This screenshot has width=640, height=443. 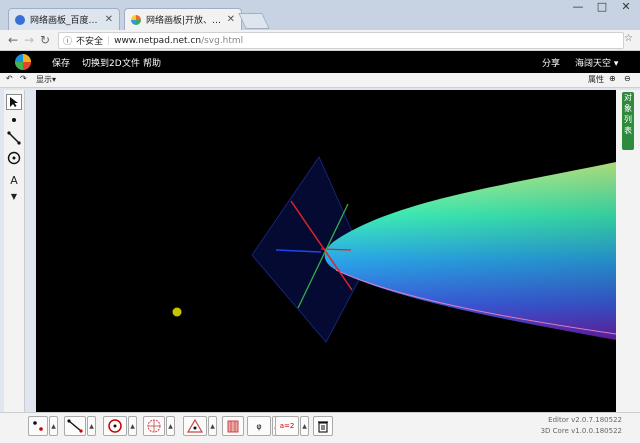 I want to click on circle-tool-icon, so click(x=115, y=426).